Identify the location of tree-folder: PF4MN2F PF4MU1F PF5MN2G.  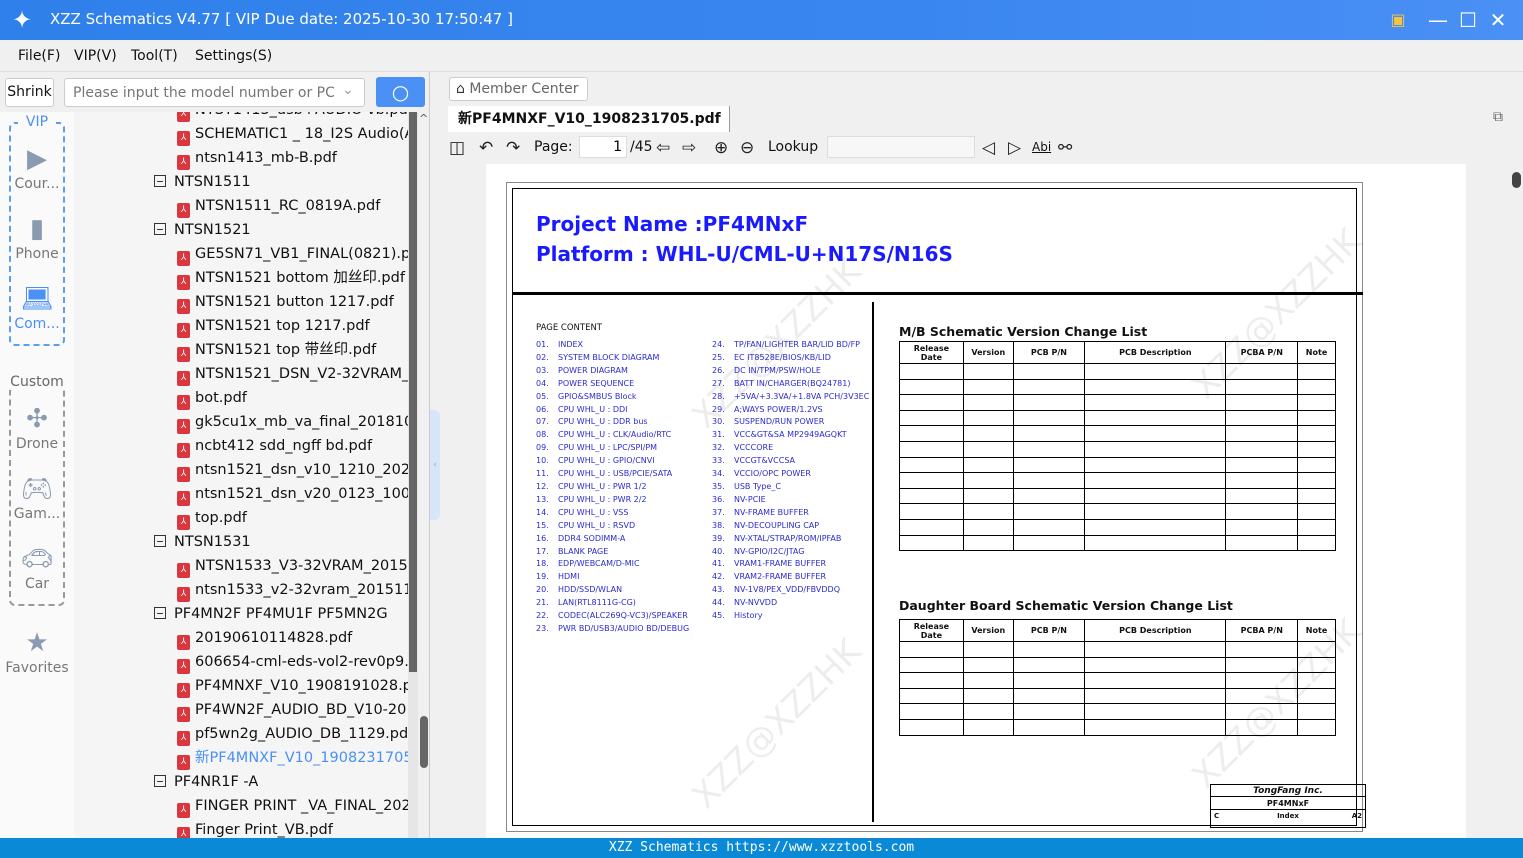
(271, 614).